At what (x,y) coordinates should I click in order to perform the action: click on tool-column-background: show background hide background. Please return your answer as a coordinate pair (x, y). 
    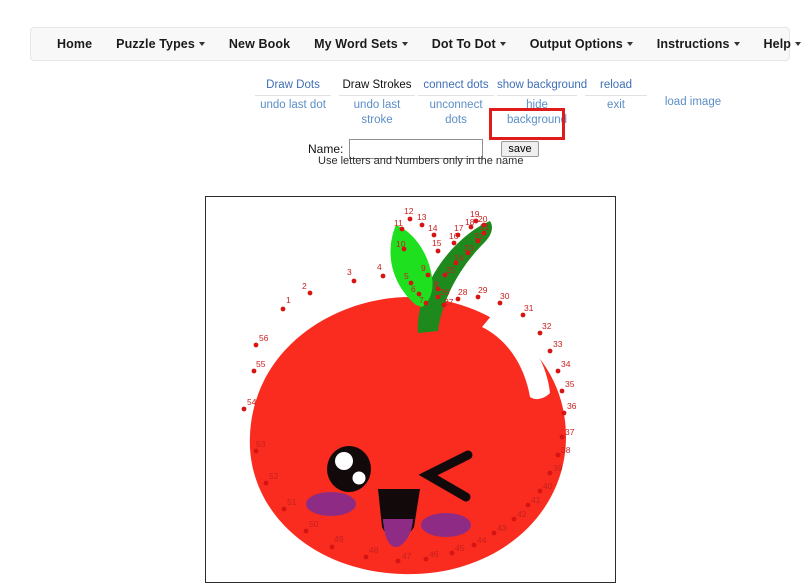
    Looking at the image, I should click on (542, 103).